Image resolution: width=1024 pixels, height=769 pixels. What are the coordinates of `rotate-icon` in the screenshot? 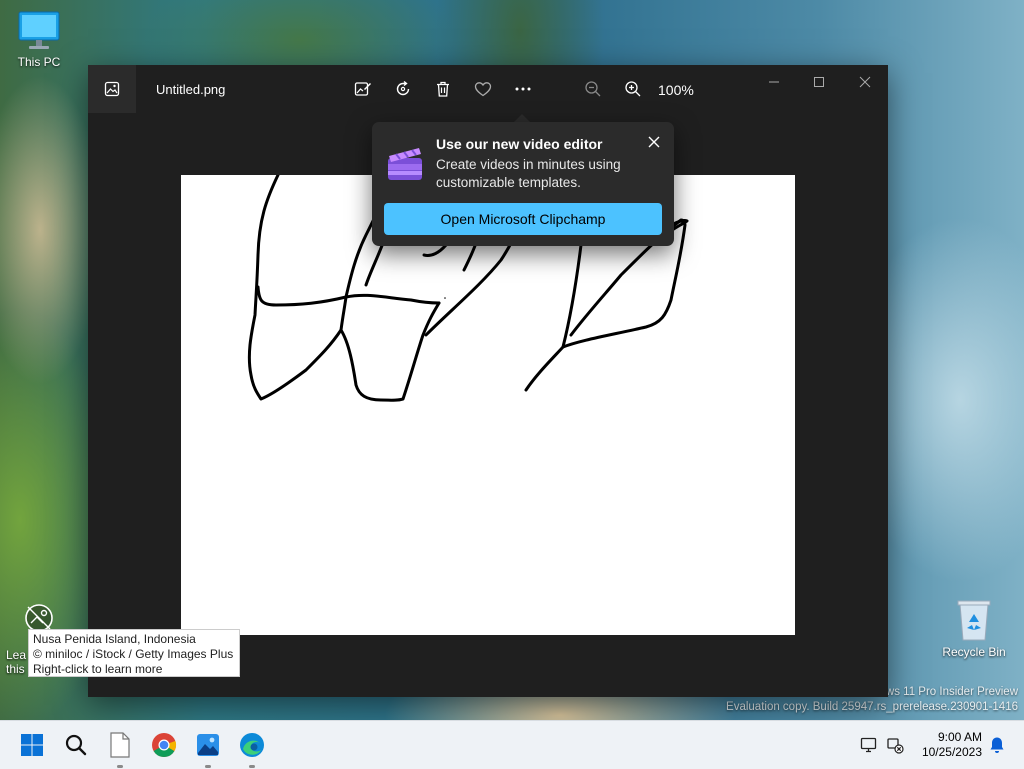 It's located at (403, 88).